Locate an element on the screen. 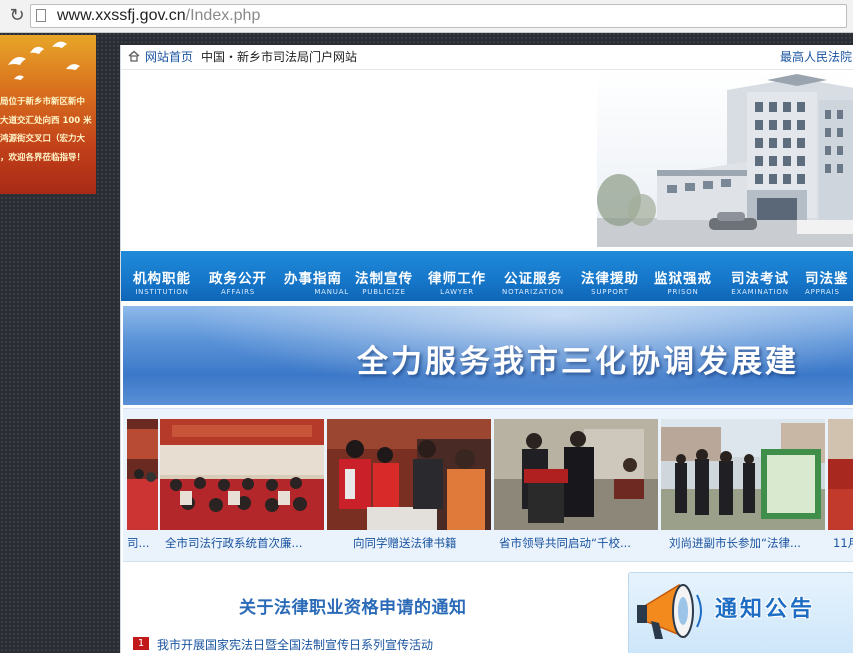  top-bar: 网站首页 中国・新乡市司法局门户网站 最高人民法院 is located at coordinates (487, 57).